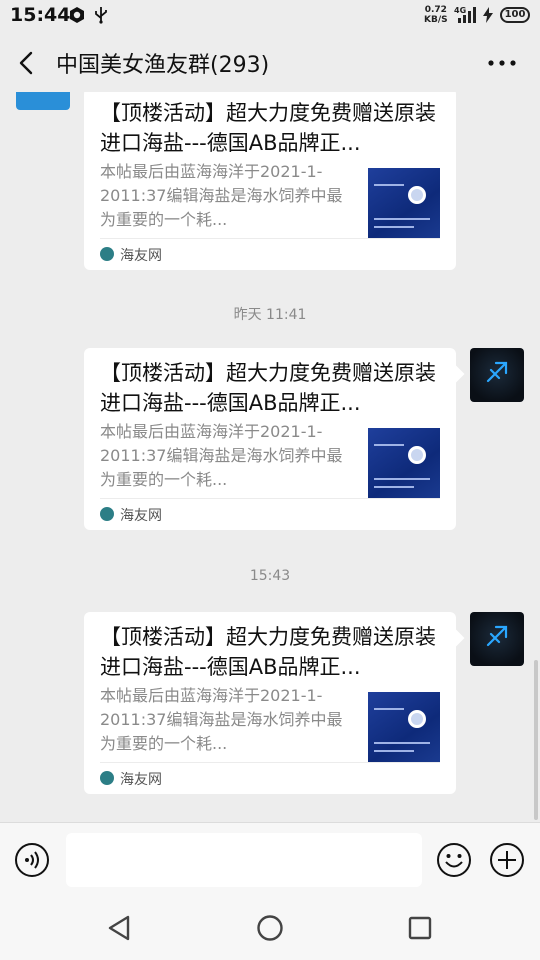 The height and width of the screenshot is (960, 540). Describe the element at coordinates (77, 15) in the screenshot. I see `app-notification-icon` at that location.